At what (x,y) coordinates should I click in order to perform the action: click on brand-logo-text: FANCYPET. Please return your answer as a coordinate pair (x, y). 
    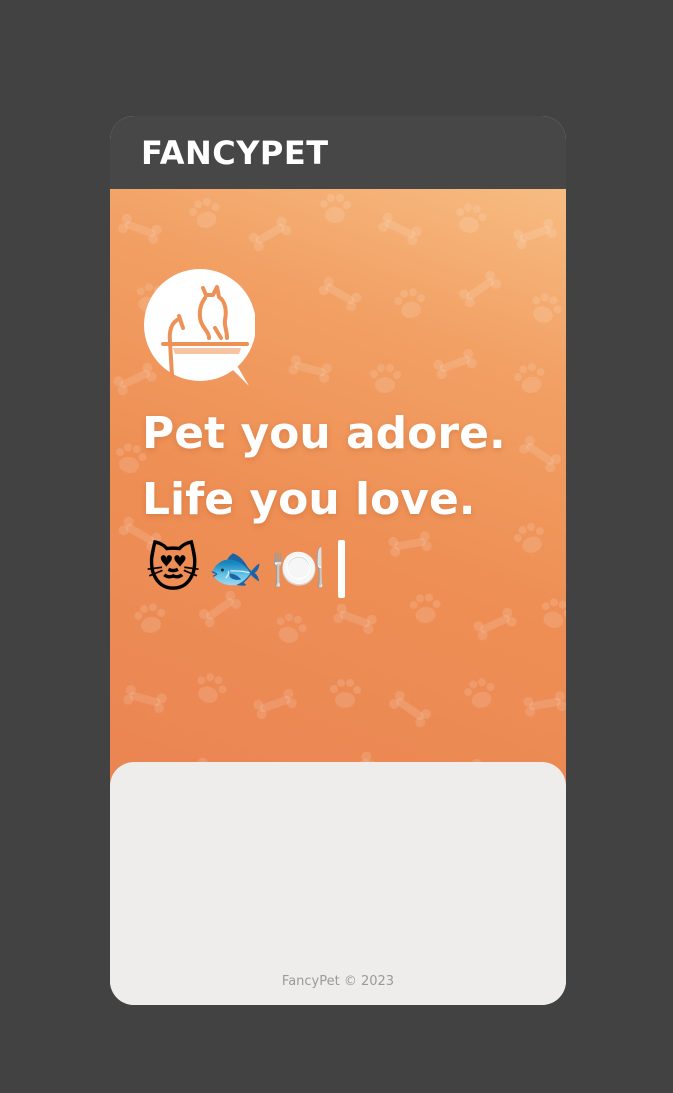
    Looking at the image, I should click on (235, 153).